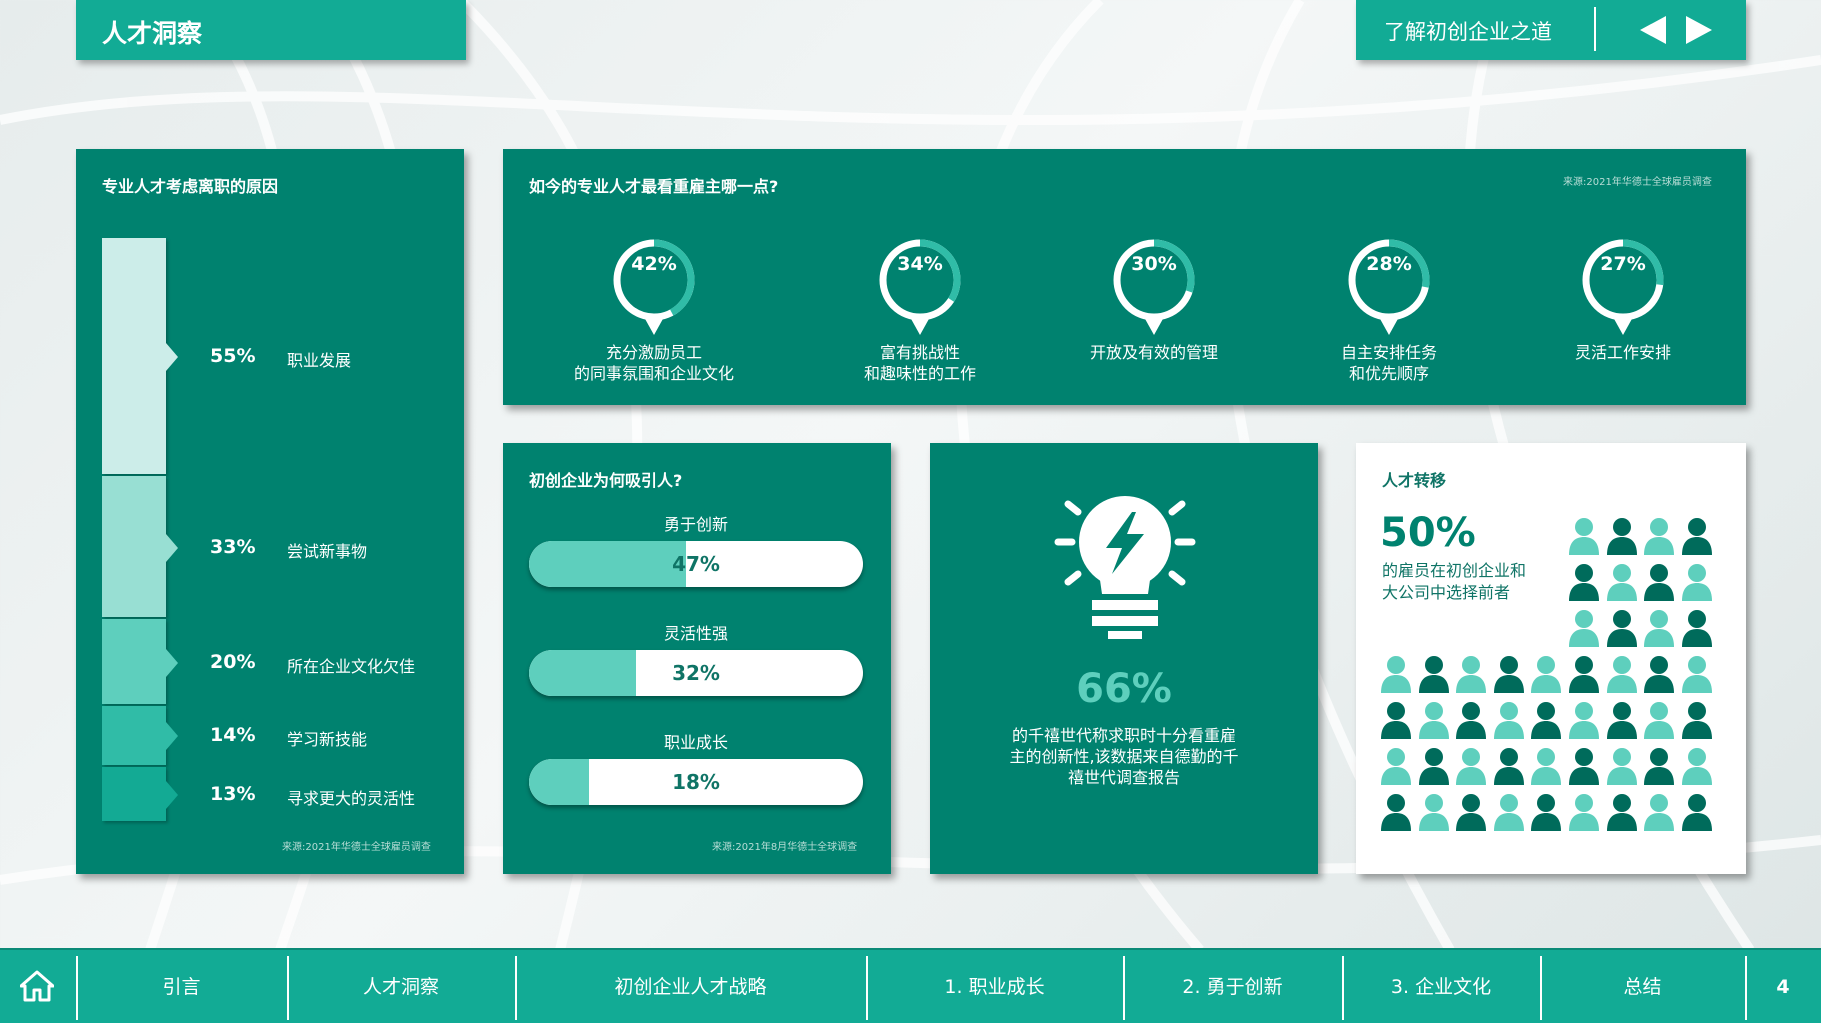 Image resolution: width=1821 pixels, height=1023 pixels. I want to click on bar-label: 灵活性强, so click(695, 633).